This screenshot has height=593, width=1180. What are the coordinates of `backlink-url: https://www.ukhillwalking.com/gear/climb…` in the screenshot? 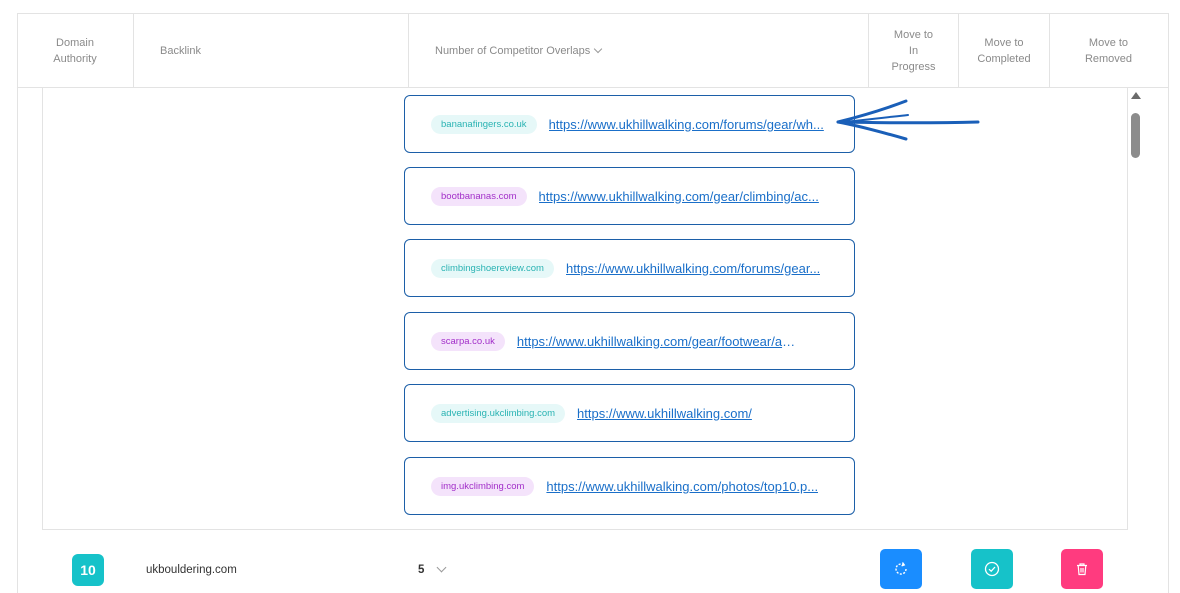 It's located at (679, 196).